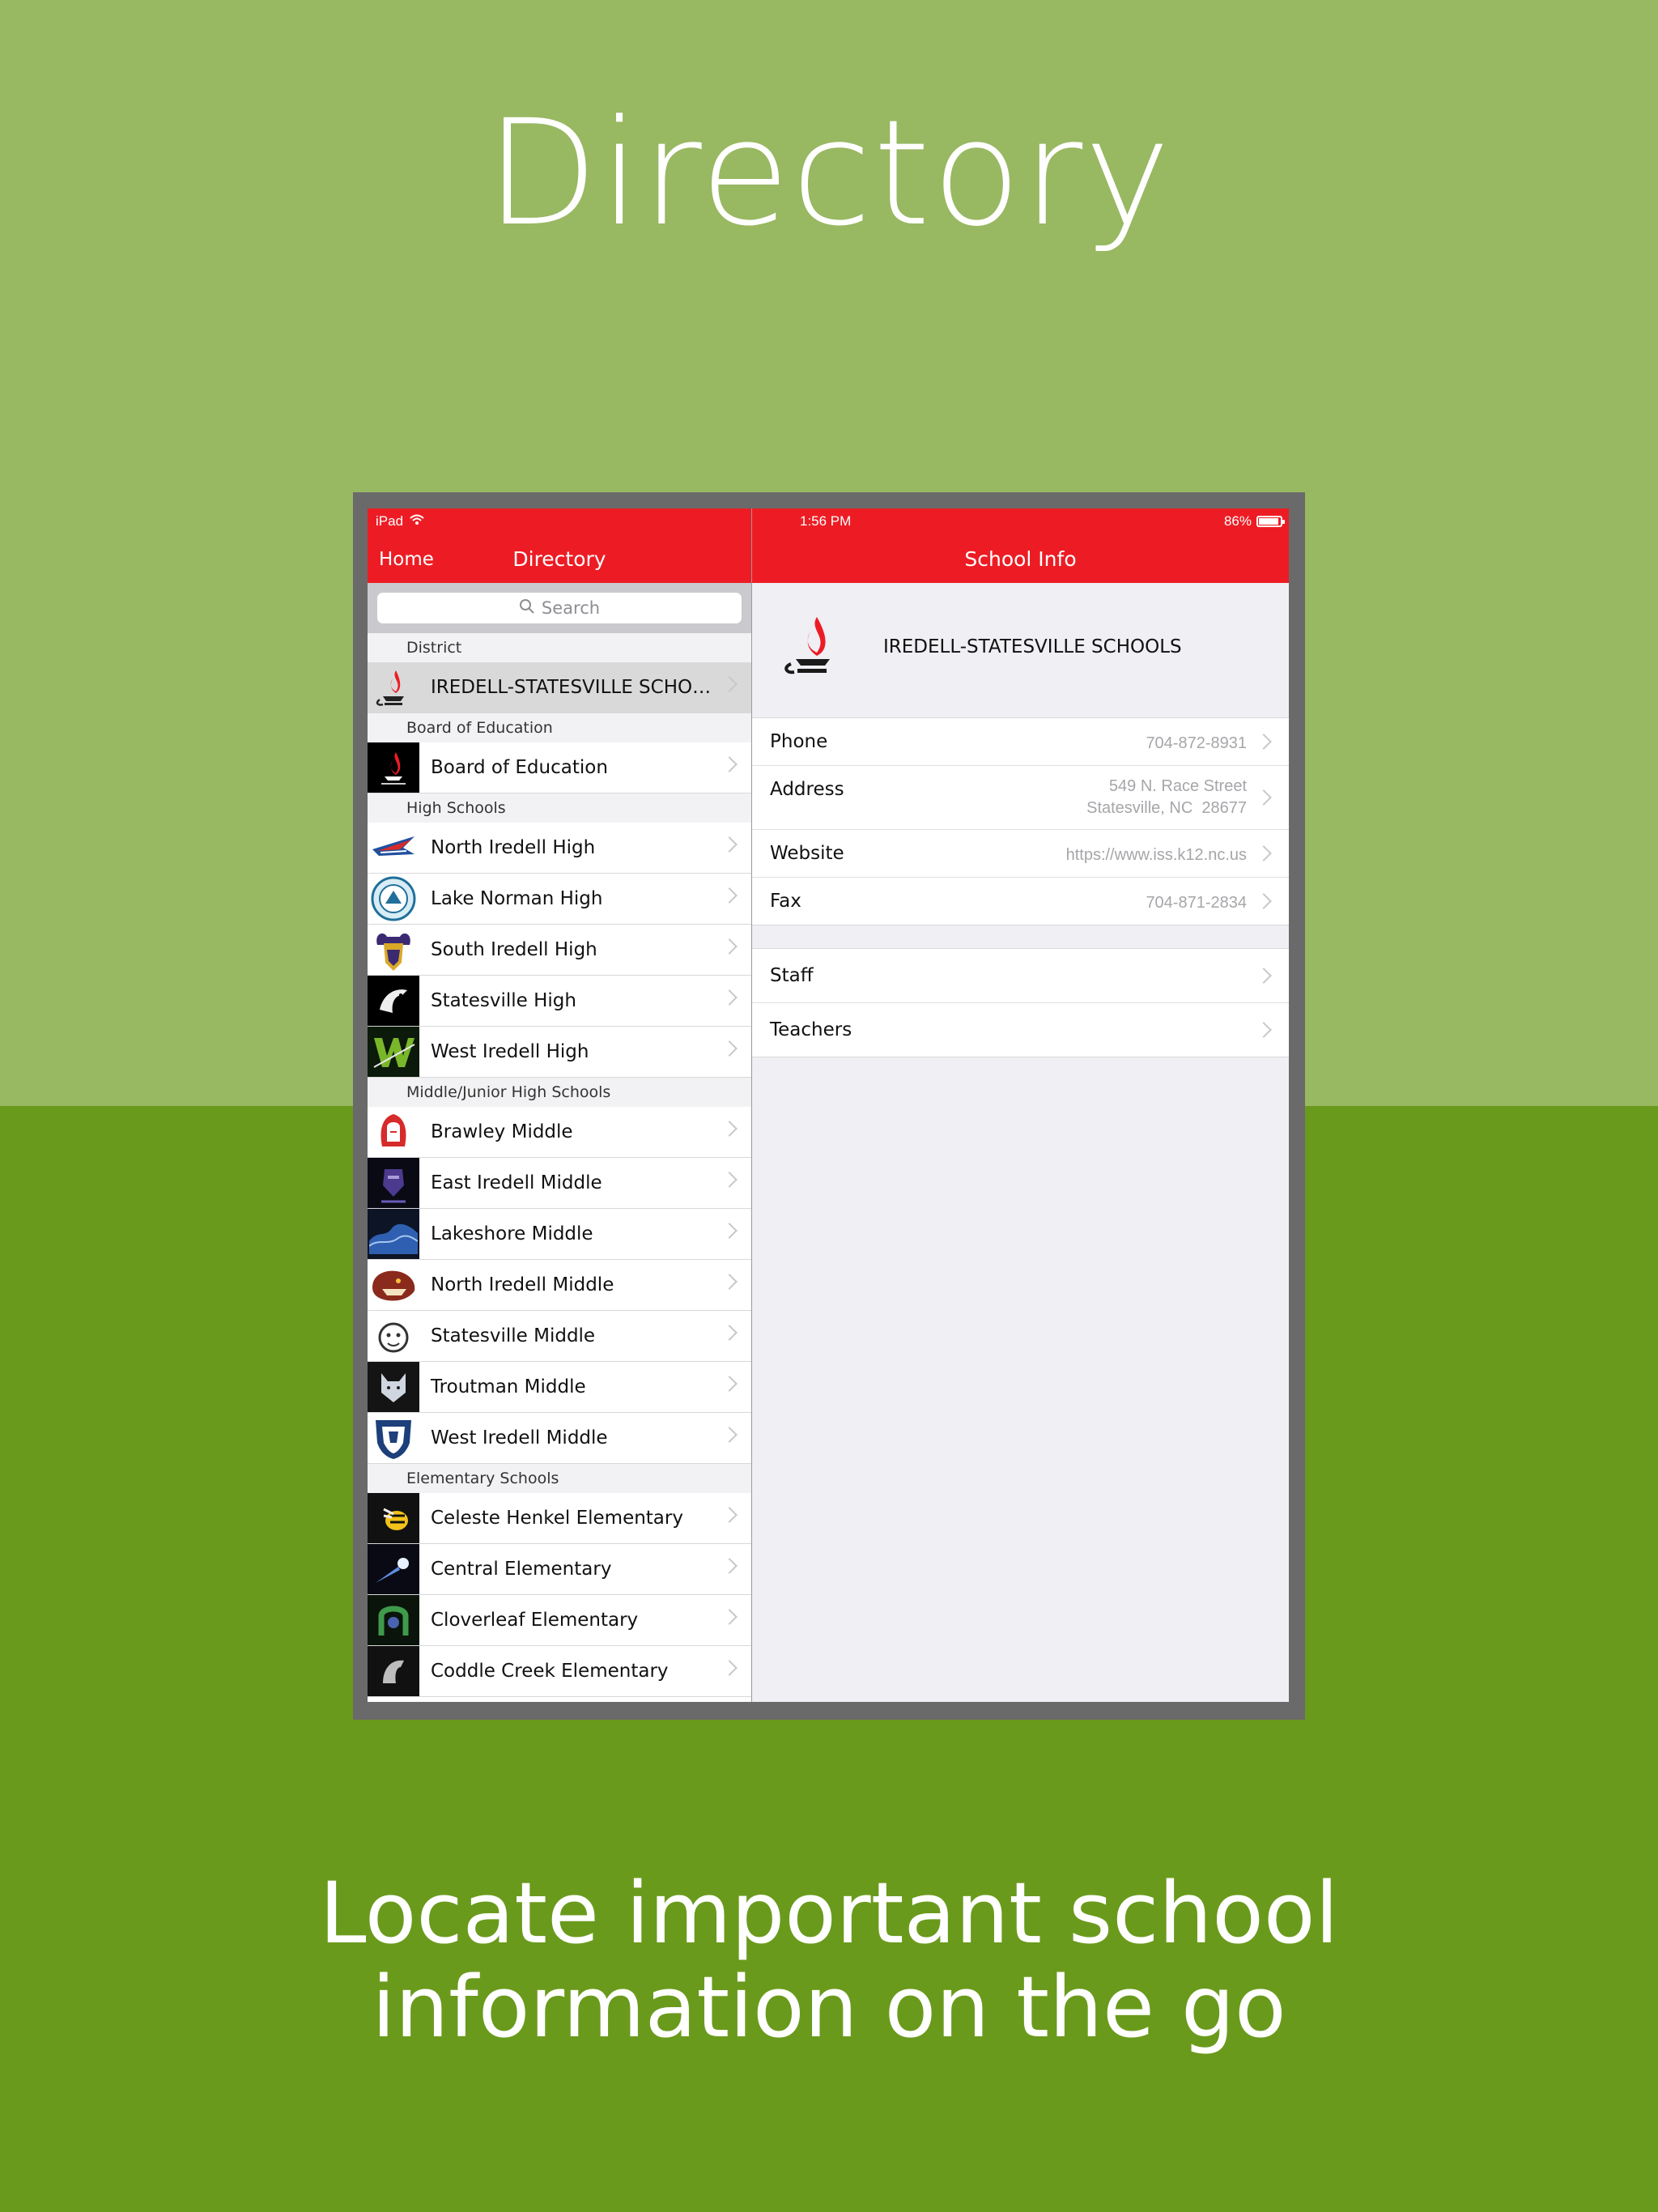  Describe the element at coordinates (1177, 786) in the screenshot. I see `address-line-1: 549 N. Race Street` at that location.